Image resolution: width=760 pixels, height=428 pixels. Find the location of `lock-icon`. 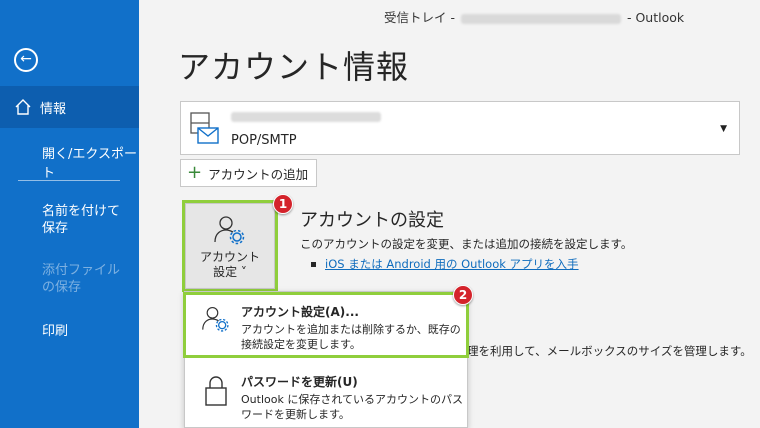

lock-icon is located at coordinates (216, 391).